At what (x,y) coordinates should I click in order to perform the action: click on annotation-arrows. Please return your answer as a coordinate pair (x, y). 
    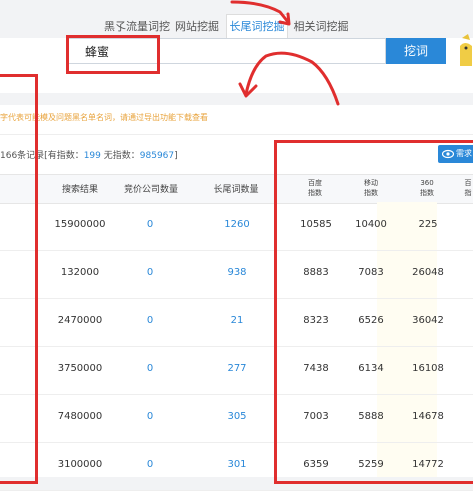
    Looking at the image, I should click on (285, 53).